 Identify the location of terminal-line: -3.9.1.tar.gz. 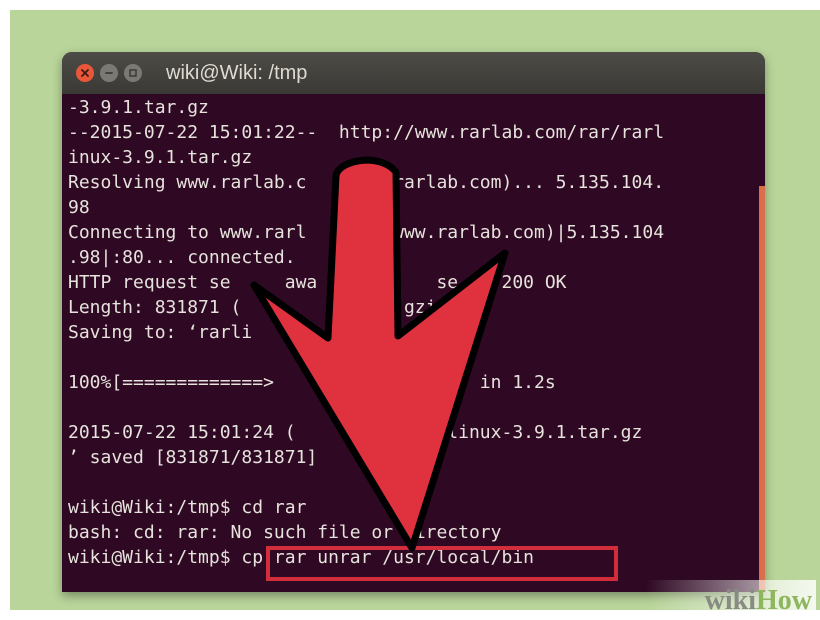
(138, 107).